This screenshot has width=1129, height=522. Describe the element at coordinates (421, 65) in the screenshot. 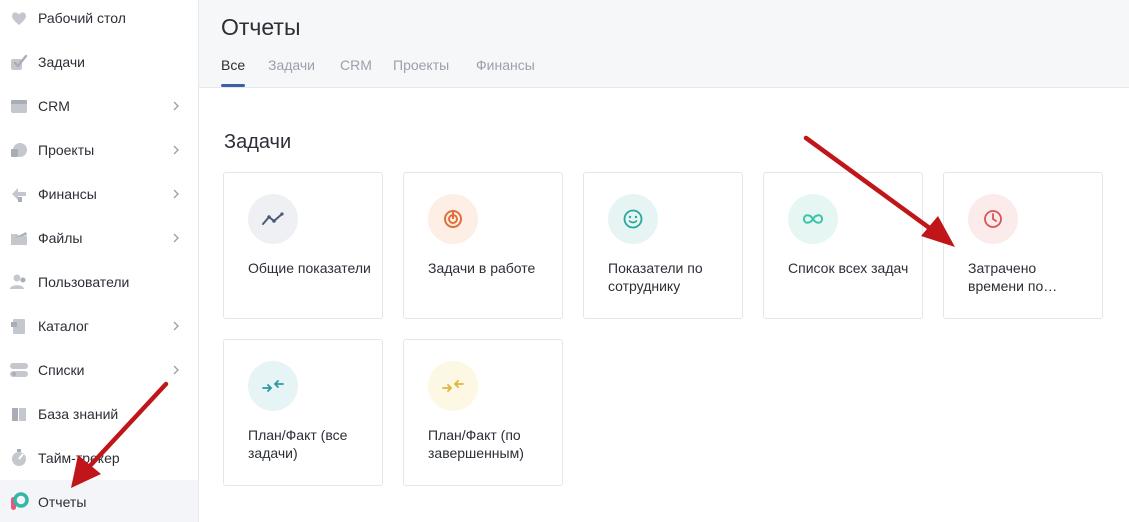

I see `tab-projects: Проекты` at that location.